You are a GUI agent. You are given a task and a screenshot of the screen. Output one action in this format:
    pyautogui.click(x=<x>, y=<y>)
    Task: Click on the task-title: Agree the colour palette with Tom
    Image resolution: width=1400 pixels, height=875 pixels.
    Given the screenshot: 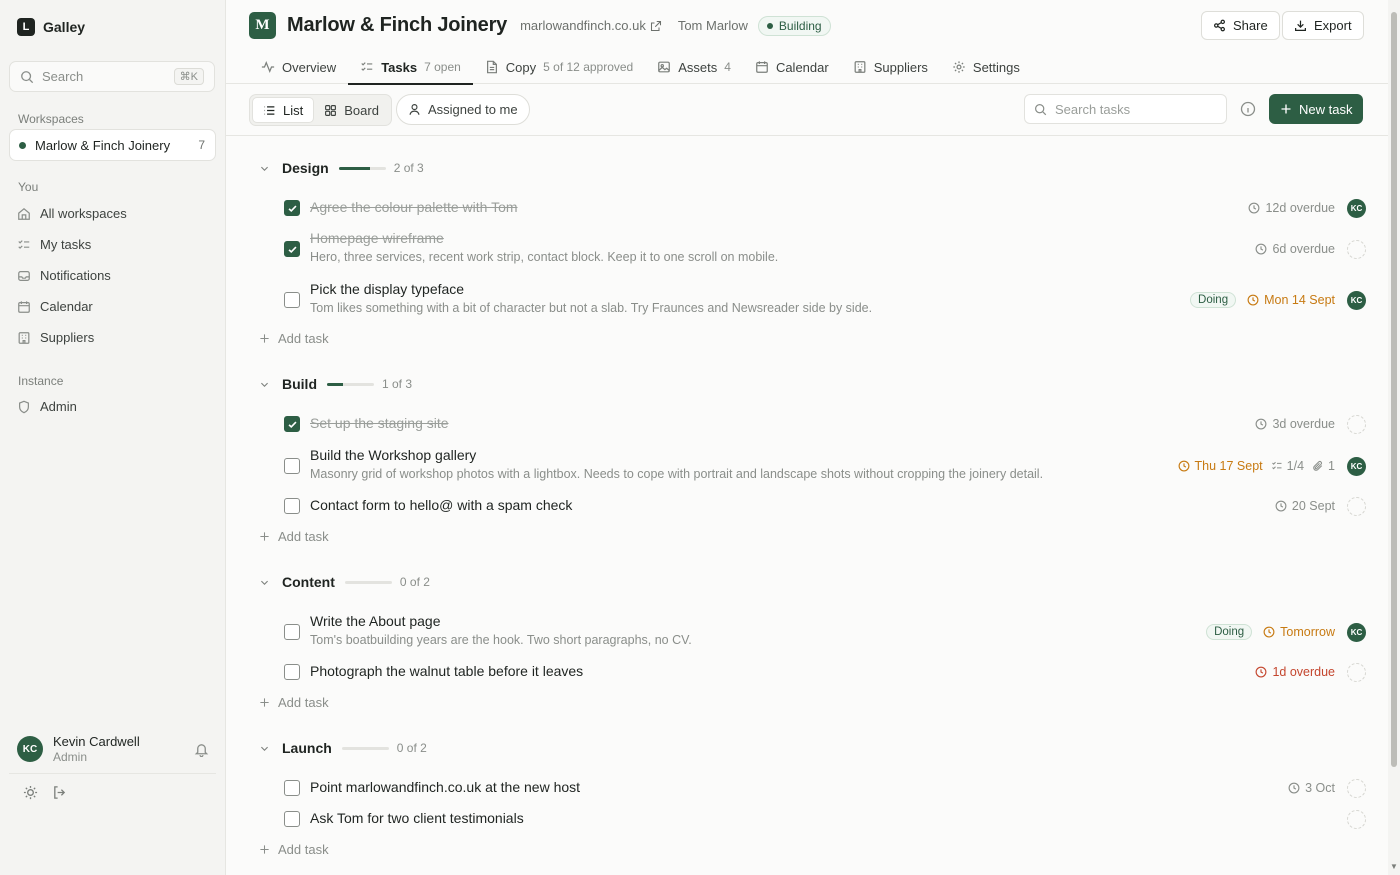 What is the action you would take?
    pyautogui.click(x=414, y=207)
    